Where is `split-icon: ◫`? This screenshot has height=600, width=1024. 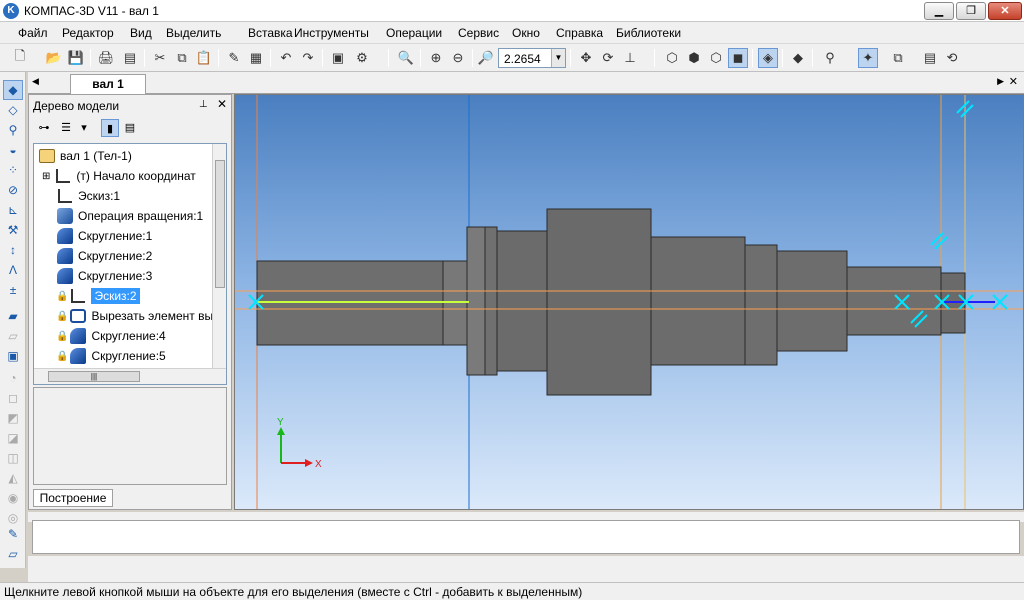
split-icon: ◫ is located at coordinates (13, 458).